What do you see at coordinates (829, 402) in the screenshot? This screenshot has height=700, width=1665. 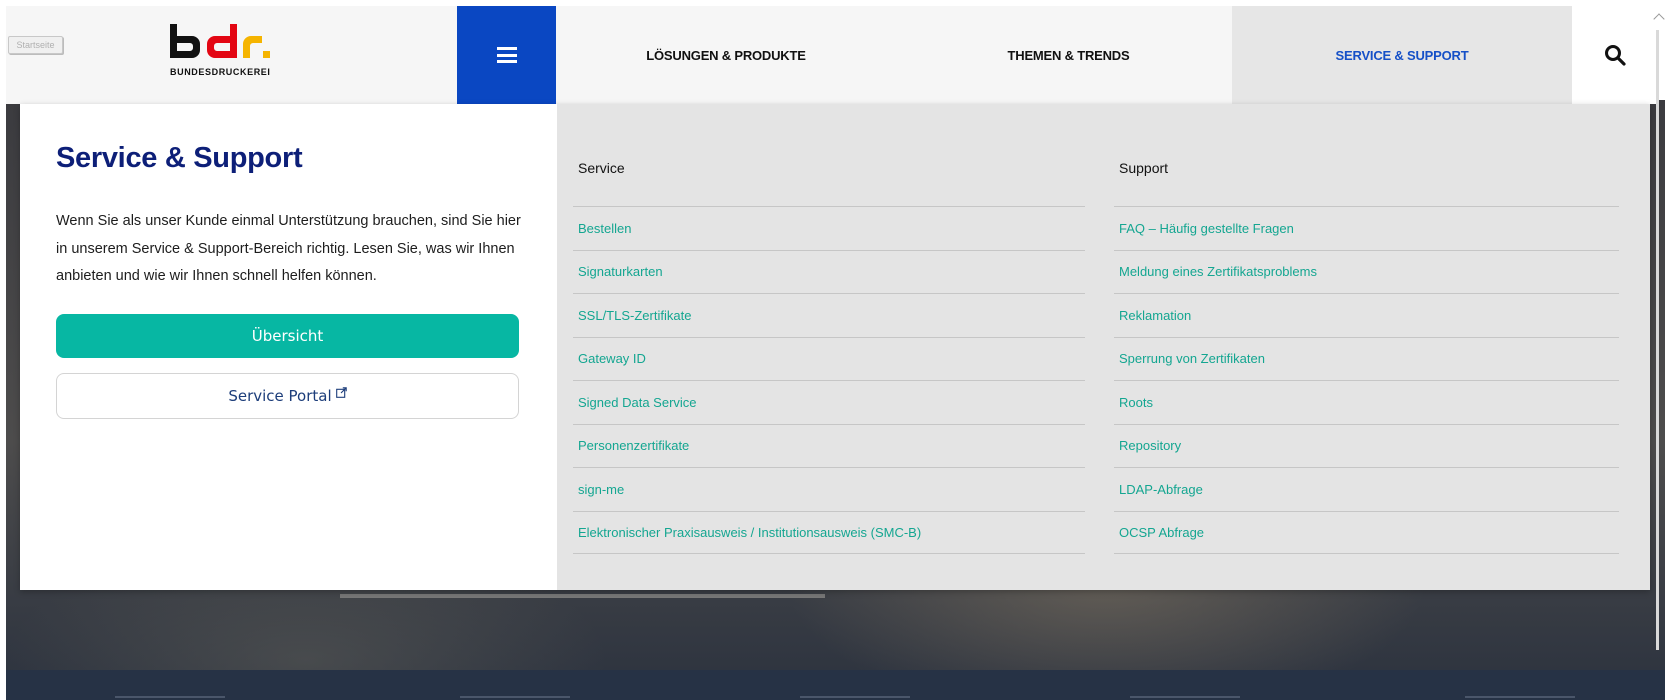 I see `link-signed-data-service: Signed Data Service` at bounding box center [829, 402].